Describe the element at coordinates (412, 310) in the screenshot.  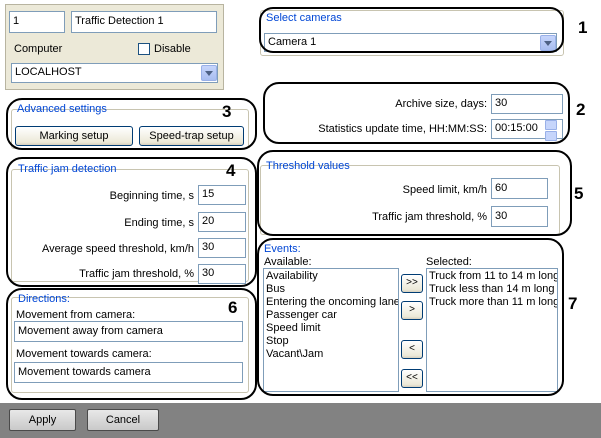
I see `add-event-button: >` at that location.